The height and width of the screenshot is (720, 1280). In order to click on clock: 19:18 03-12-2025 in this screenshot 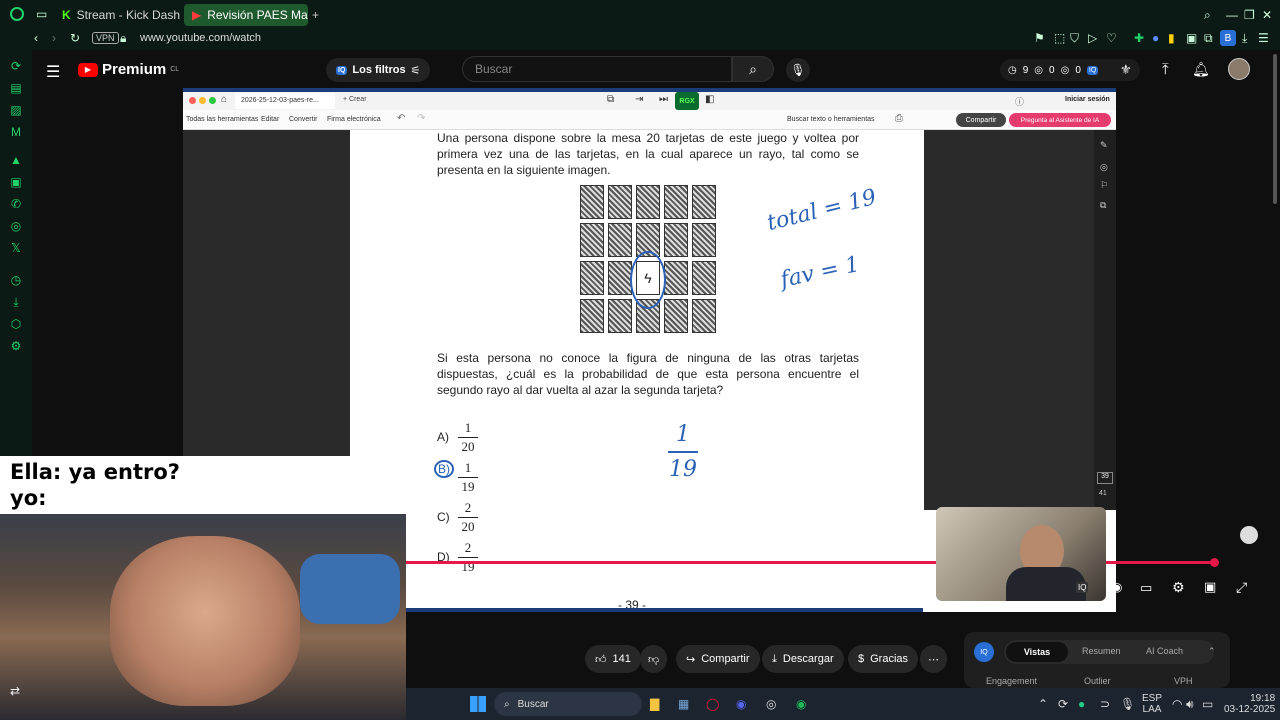, I will do `click(1249, 704)`.